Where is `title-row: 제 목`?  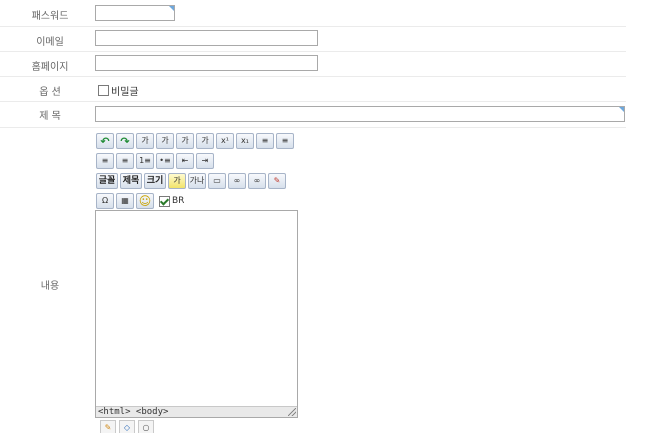 title-row: 제 목 is located at coordinates (313, 115).